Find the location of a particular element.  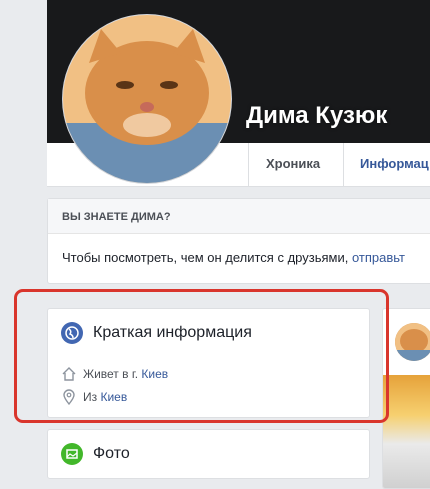

profile-name: Дима Кузюк is located at coordinates (317, 115).